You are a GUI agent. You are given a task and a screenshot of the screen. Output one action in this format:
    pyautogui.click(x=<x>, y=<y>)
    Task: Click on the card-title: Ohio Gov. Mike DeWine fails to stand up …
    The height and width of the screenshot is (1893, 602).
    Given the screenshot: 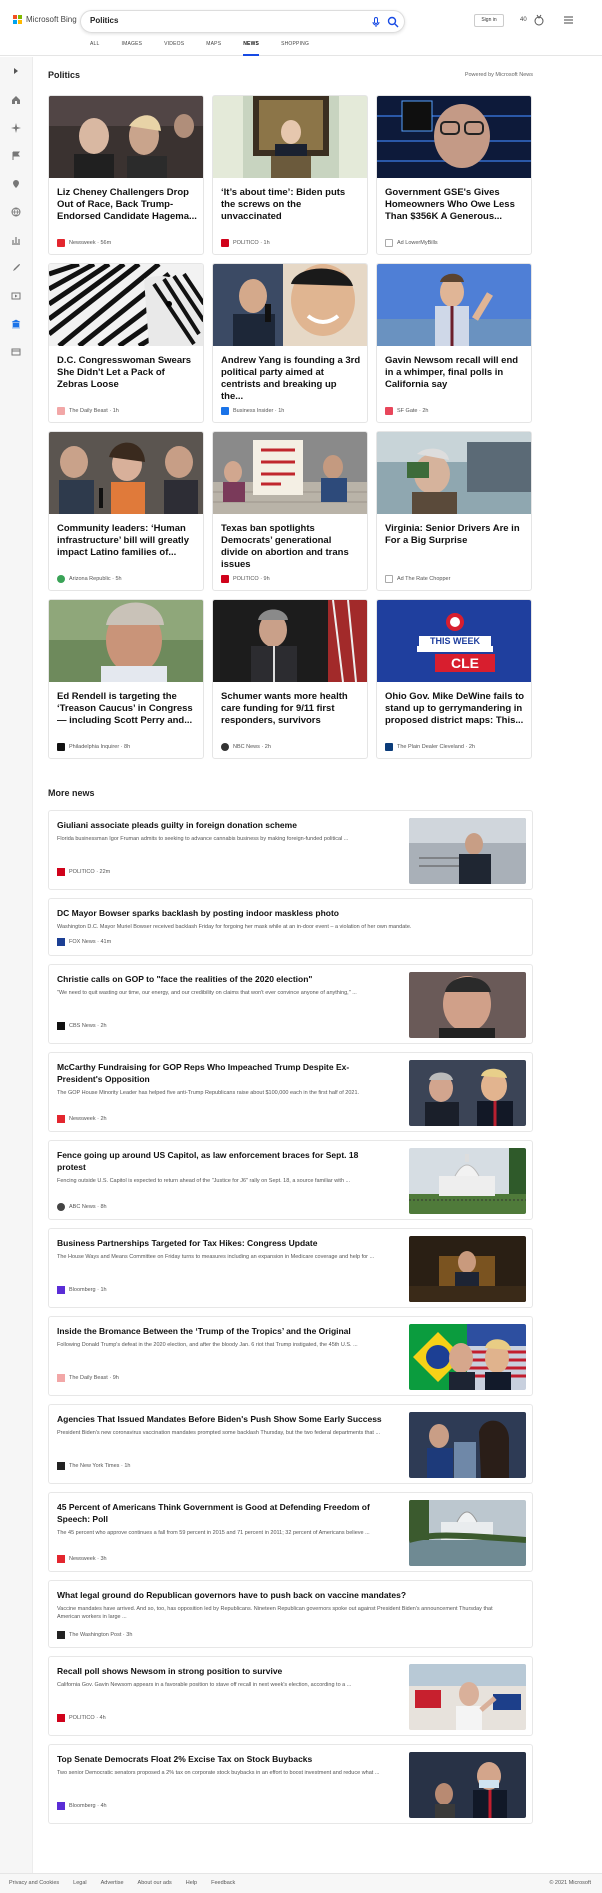 What is the action you would take?
    pyautogui.click(x=455, y=709)
    